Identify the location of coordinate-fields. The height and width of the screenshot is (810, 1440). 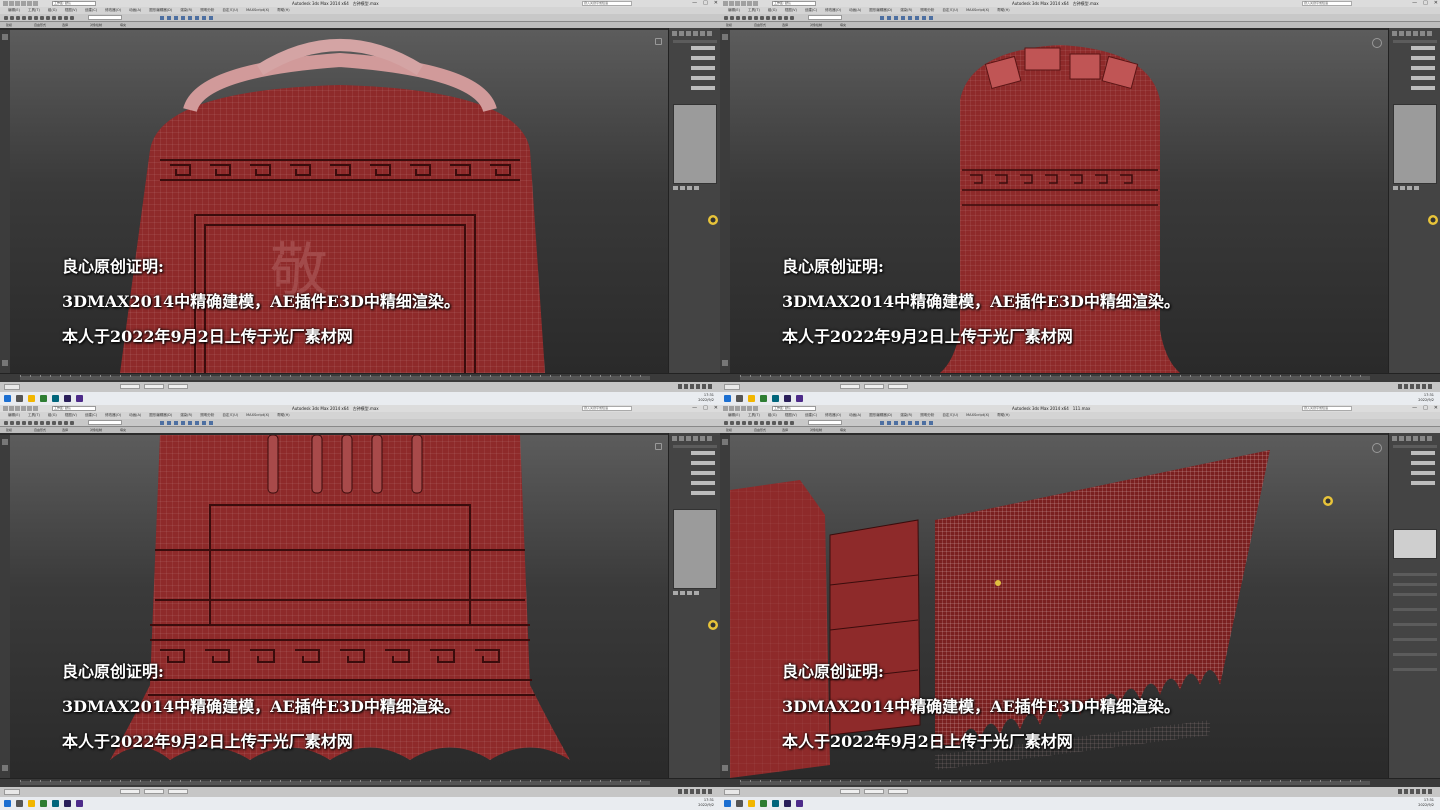
(154, 791).